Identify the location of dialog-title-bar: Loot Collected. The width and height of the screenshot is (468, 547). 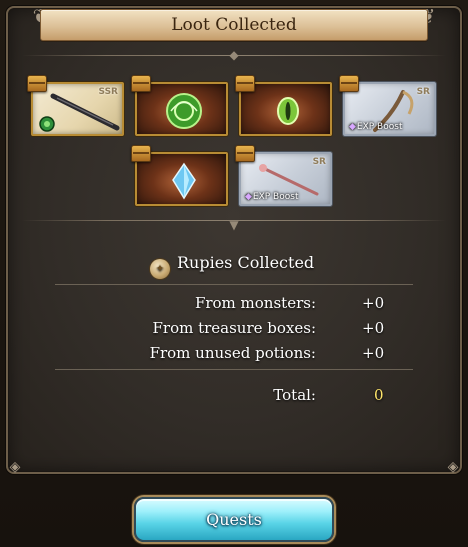
(234, 25).